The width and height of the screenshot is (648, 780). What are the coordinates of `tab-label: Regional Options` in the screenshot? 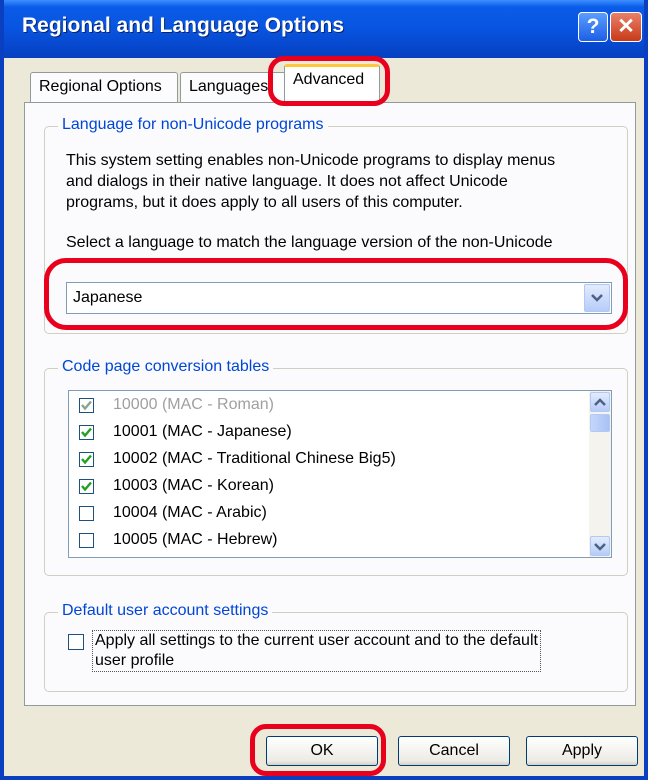 It's located at (100, 86).